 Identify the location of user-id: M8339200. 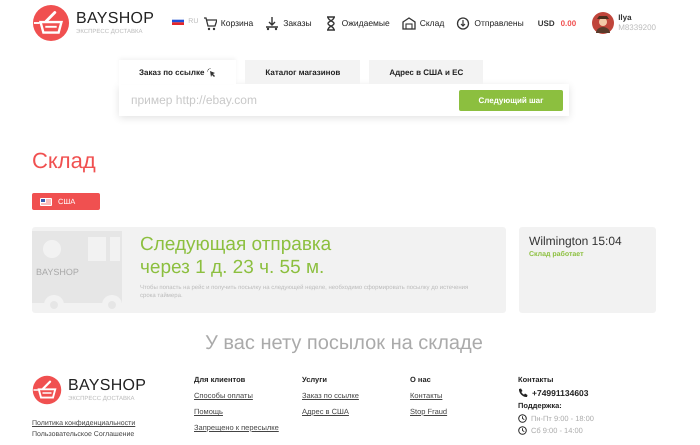
(637, 28).